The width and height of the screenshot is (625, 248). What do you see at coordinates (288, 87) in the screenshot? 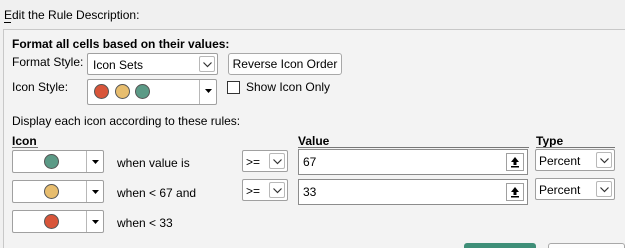
I see `show-icon-only-label: Show Icon Only` at bounding box center [288, 87].